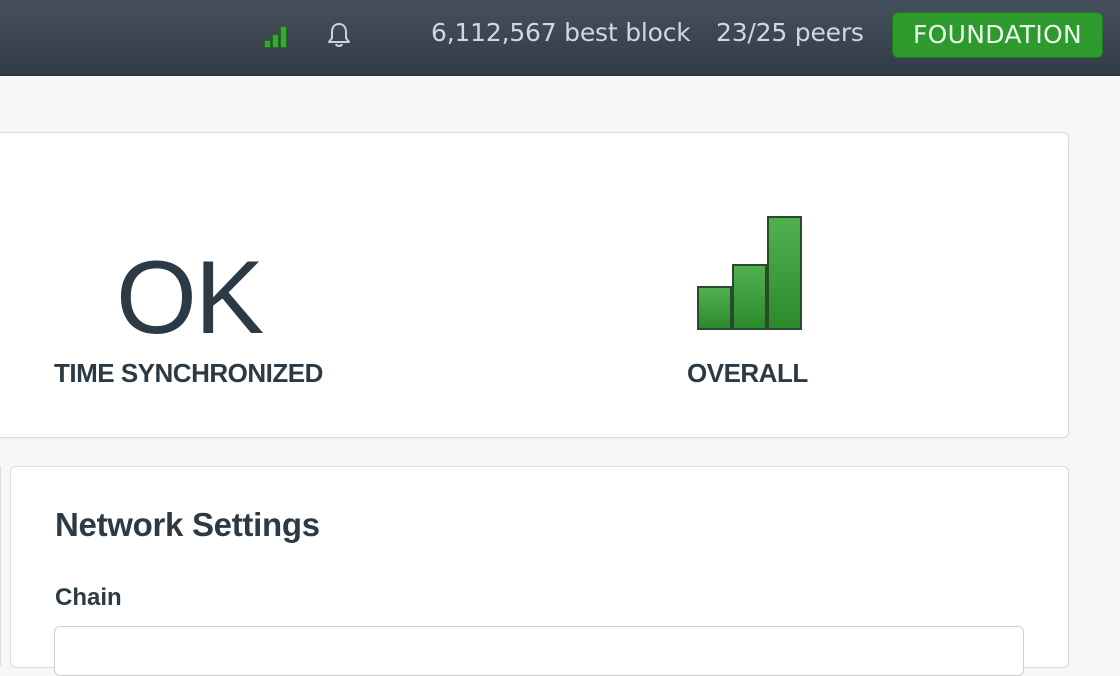 The width and height of the screenshot is (1120, 676). Describe the element at coordinates (190, 298) in the screenshot. I see `time-sync-value: OK` at that location.